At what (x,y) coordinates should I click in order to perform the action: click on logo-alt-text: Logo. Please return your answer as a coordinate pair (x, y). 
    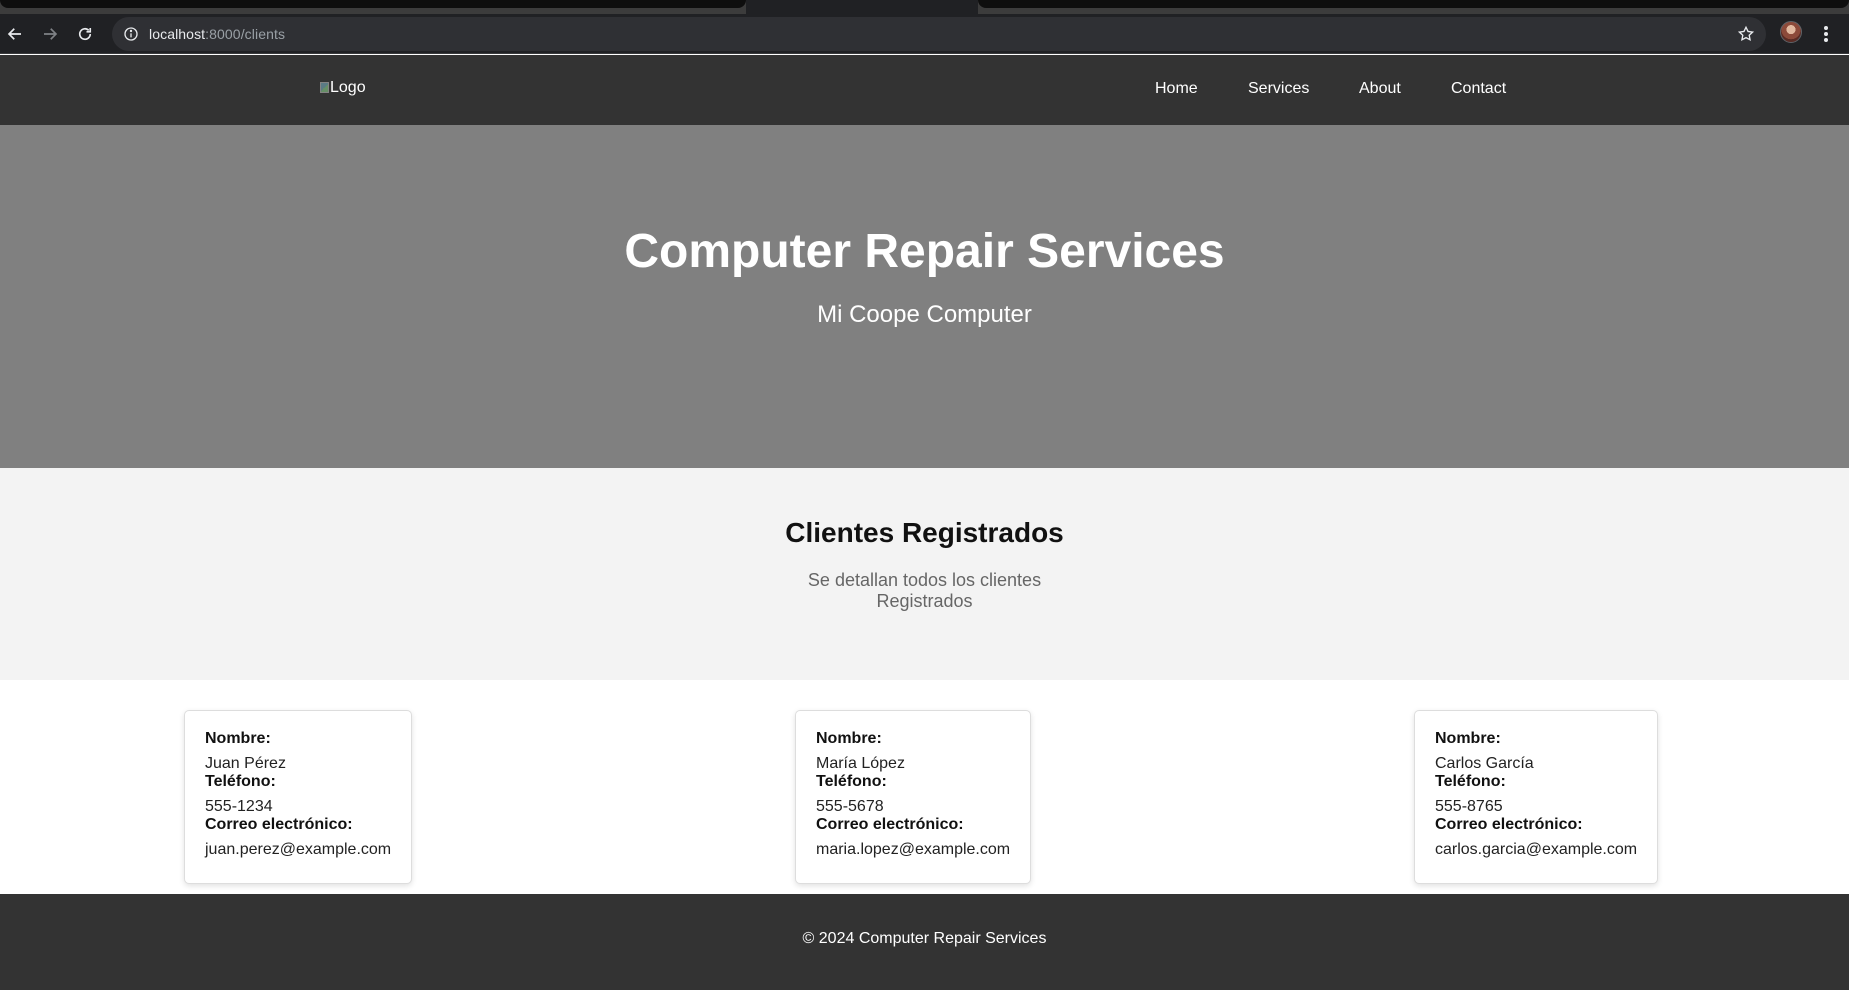
    Looking at the image, I should click on (348, 87).